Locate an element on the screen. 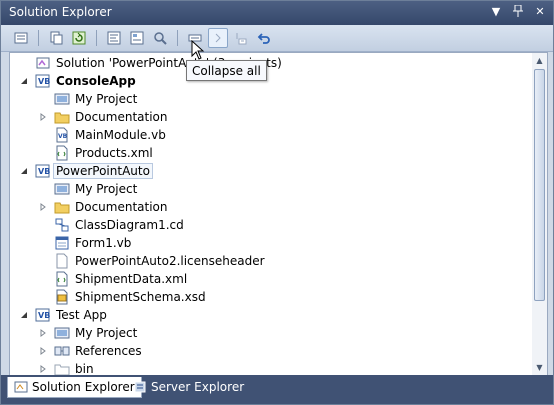 Image resolution: width=554 pixels, height=405 pixels. tree-row-label: ShipmentSchema.xsd is located at coordinates (140, 297).